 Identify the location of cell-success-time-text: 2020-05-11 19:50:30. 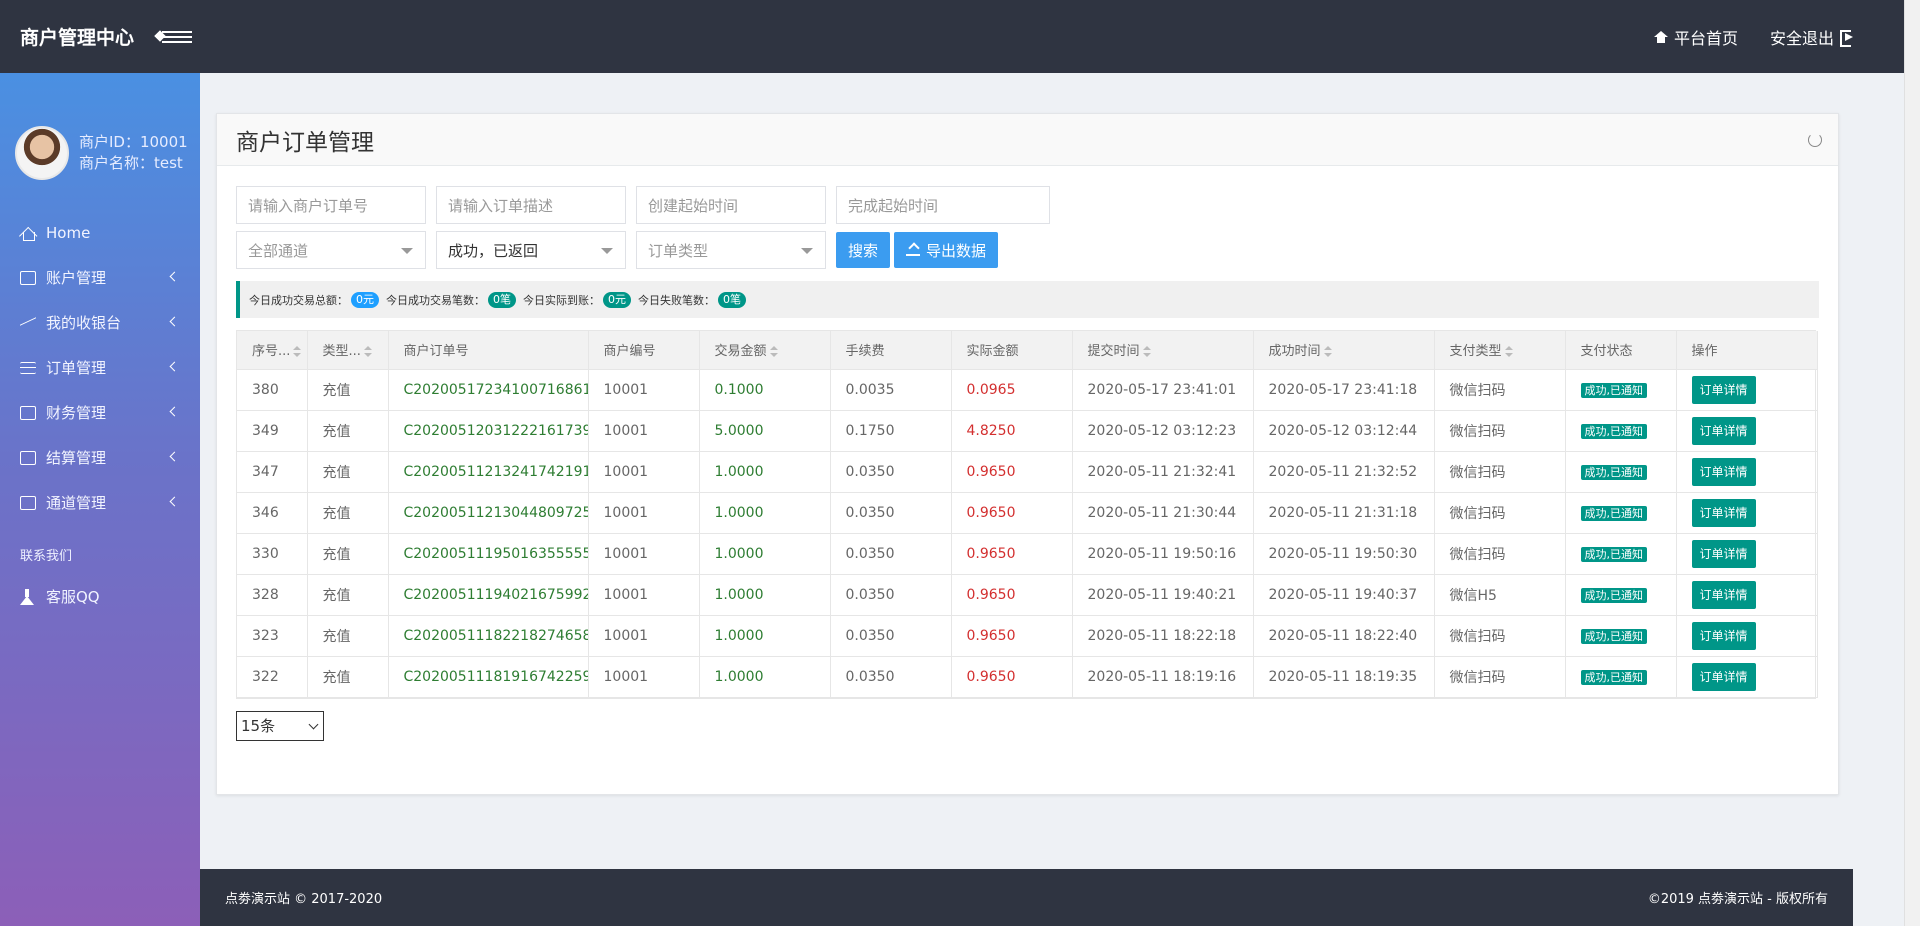
(1343, 553).